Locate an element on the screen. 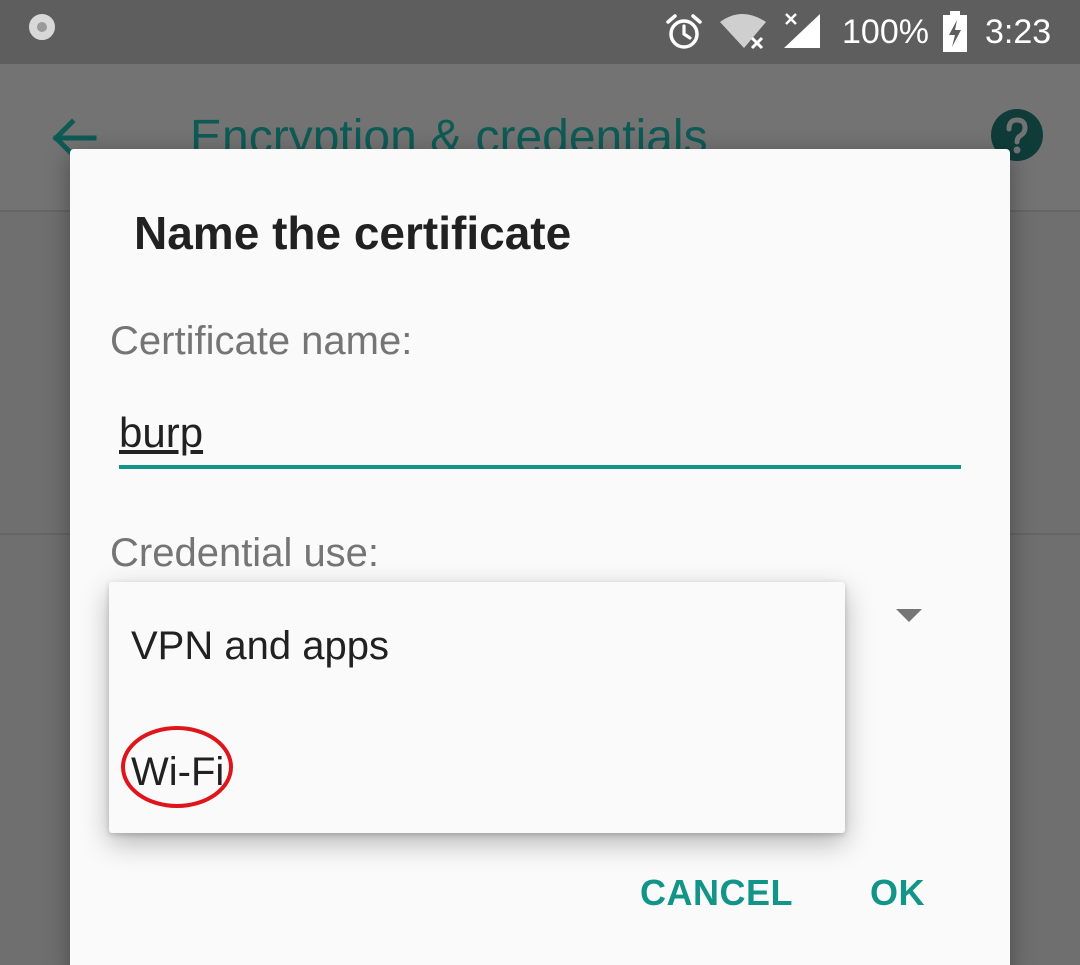 The width and height of the screenshot is (1080, 965). wifi-off-icon is located at coordinates (743, 32).